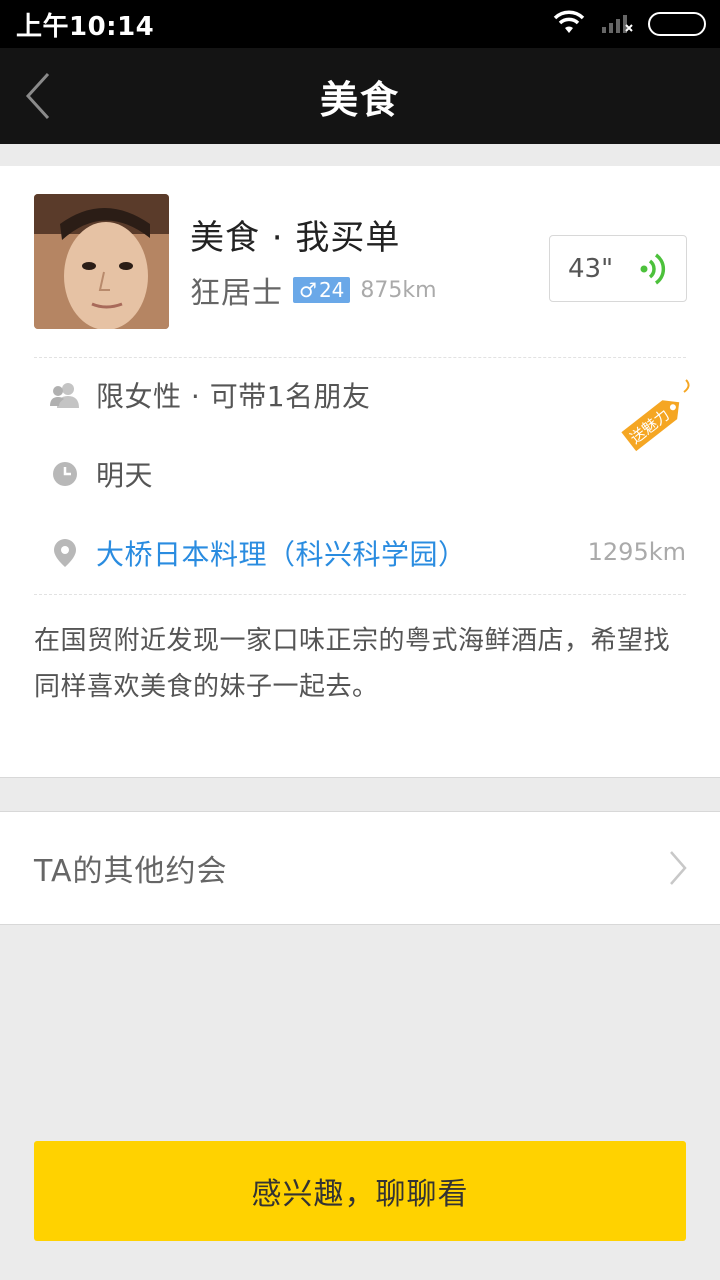 The height and width of the screenshot is (1280, 720). I want to click on interested-chat-button: 感兴趣，聊聊看, so click(360, 1191).